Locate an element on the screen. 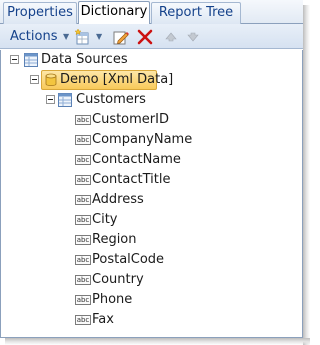 This screenshot has width=320, height=345. new-item-icon is located at coordinates (81, 36).